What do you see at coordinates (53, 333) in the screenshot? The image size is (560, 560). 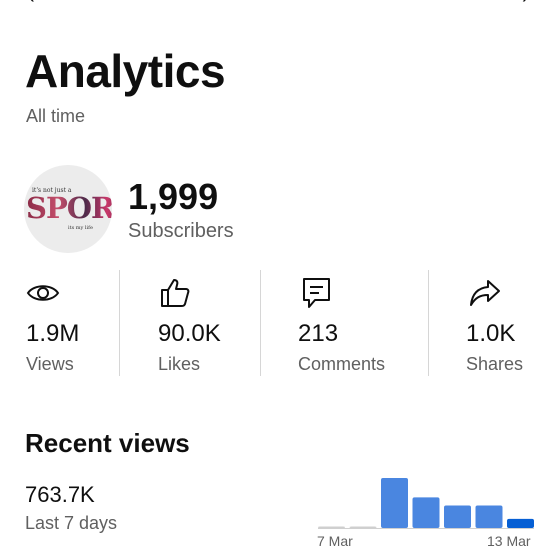 I see `views-value: 1.9M` at bounding box center [53, 333].